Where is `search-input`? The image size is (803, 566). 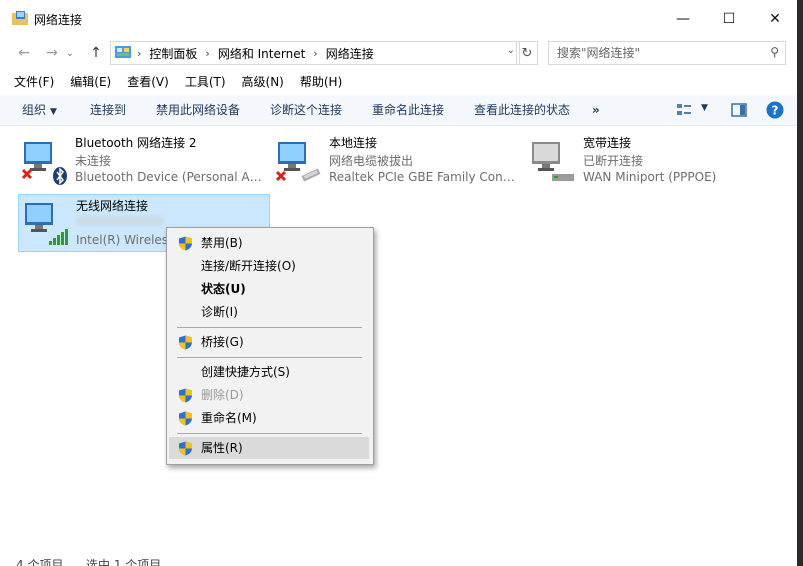
search-input is located at coordinates (657, 53).